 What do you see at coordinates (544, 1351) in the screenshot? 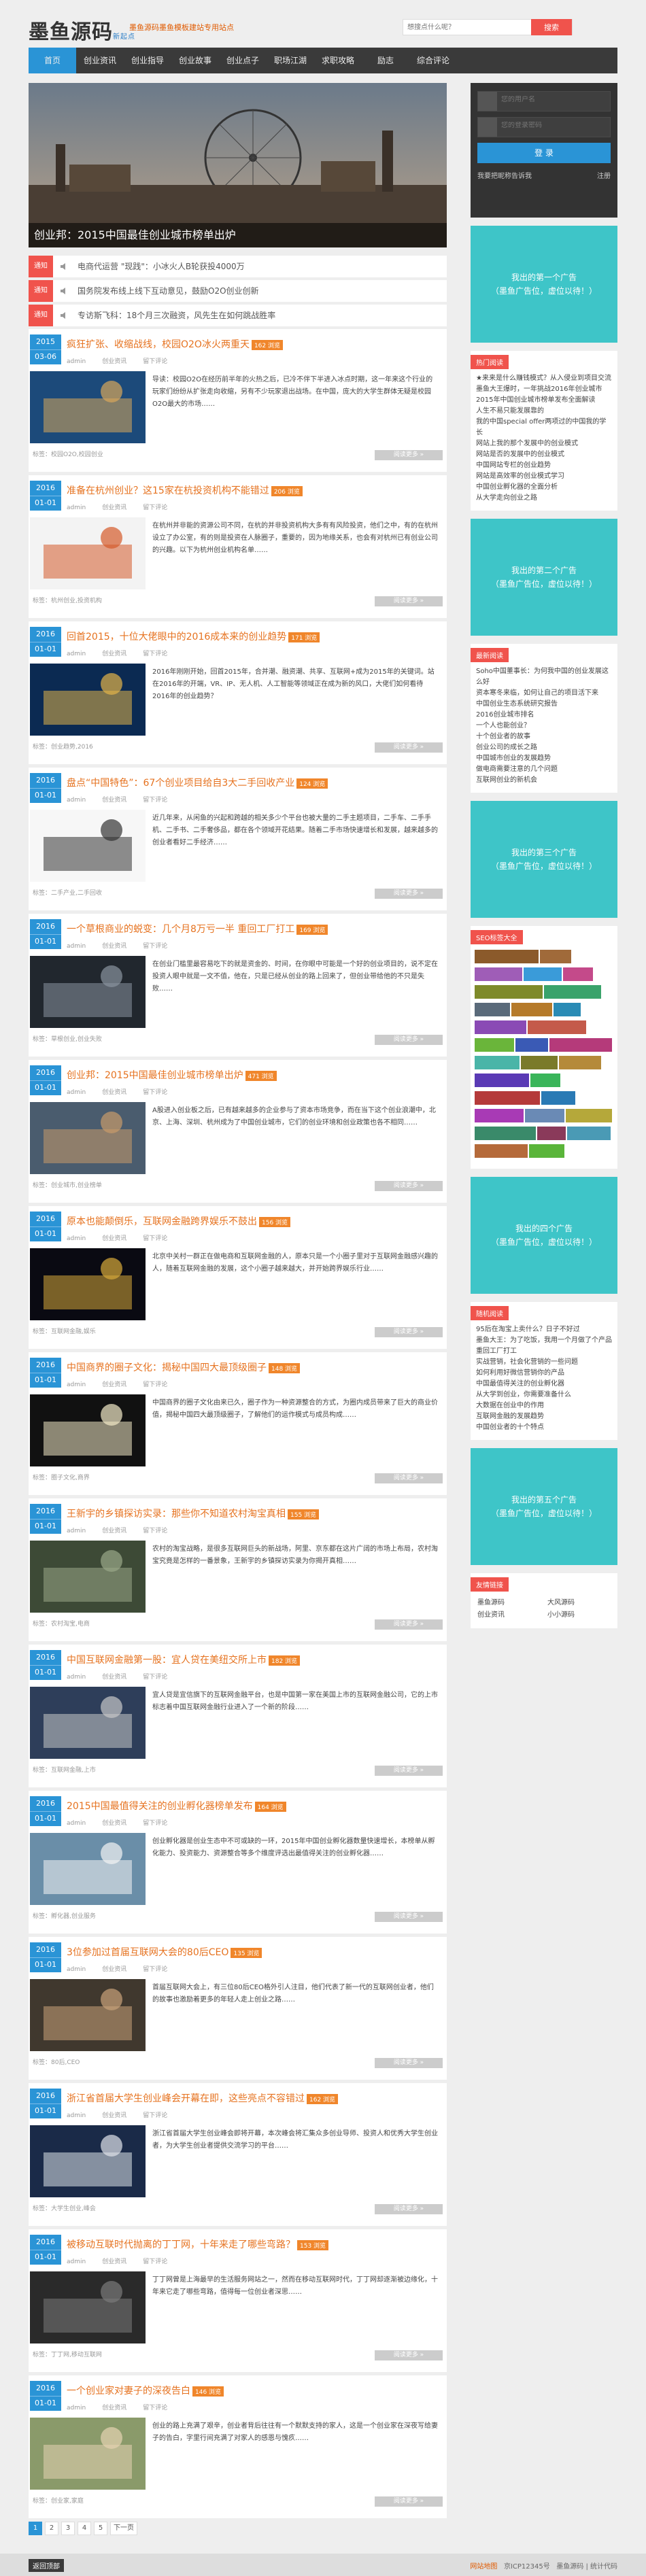
I see `widget-list-item: 重回工厂打工` at bounding box center [544, 1351].